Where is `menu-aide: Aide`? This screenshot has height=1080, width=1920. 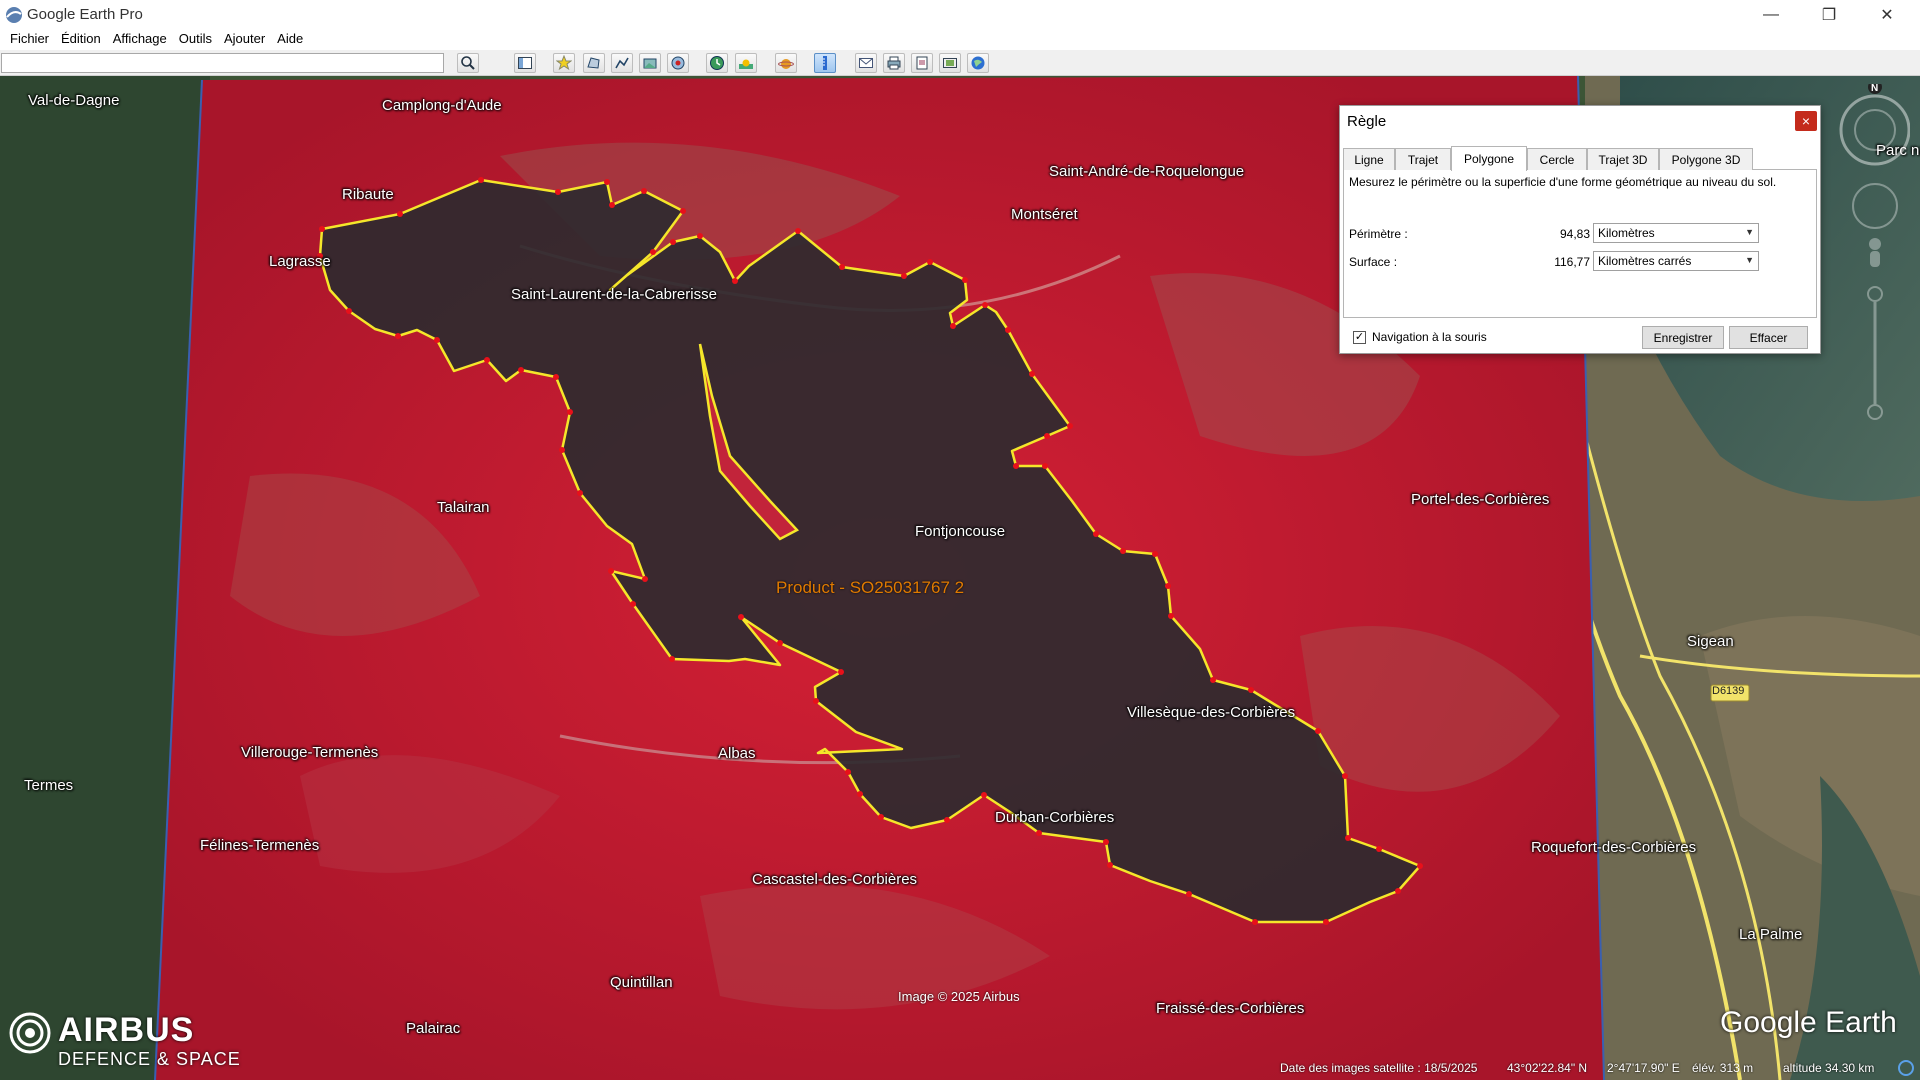 menu-aide: Aide is located at coordinates (290, 40).